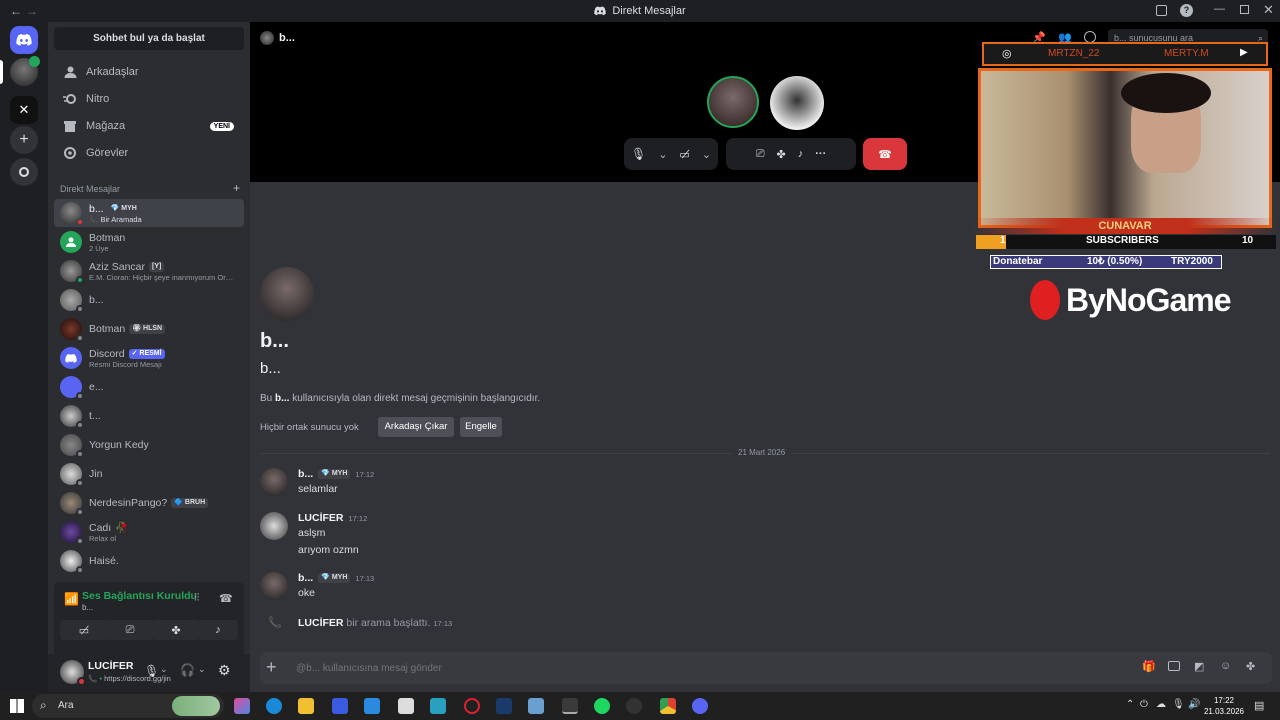 The height and width of the screenshot is (720, 1280). Describe the element at coordinates (149, 242) in the screenshot. I see `dm-item: Botman 2 Üye` at that location.